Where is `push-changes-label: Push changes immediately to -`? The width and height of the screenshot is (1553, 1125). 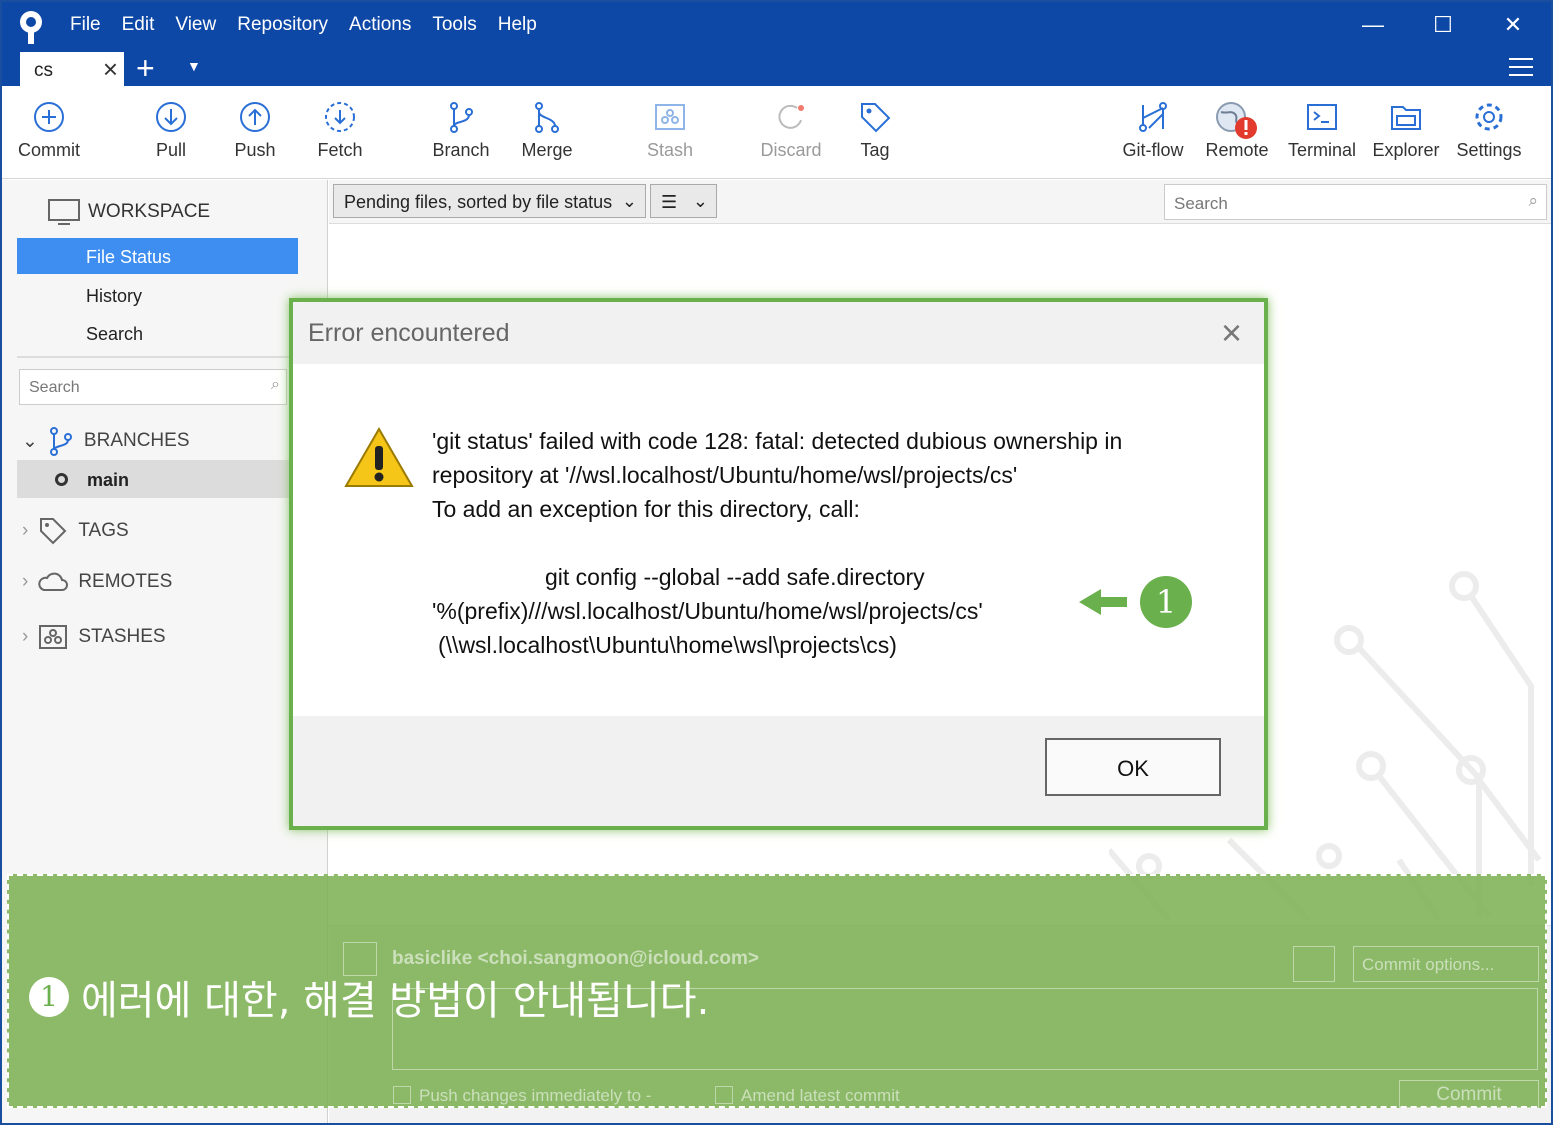 push-changes-label: Push changes immediately to - is located at coordinates (535, 1095).